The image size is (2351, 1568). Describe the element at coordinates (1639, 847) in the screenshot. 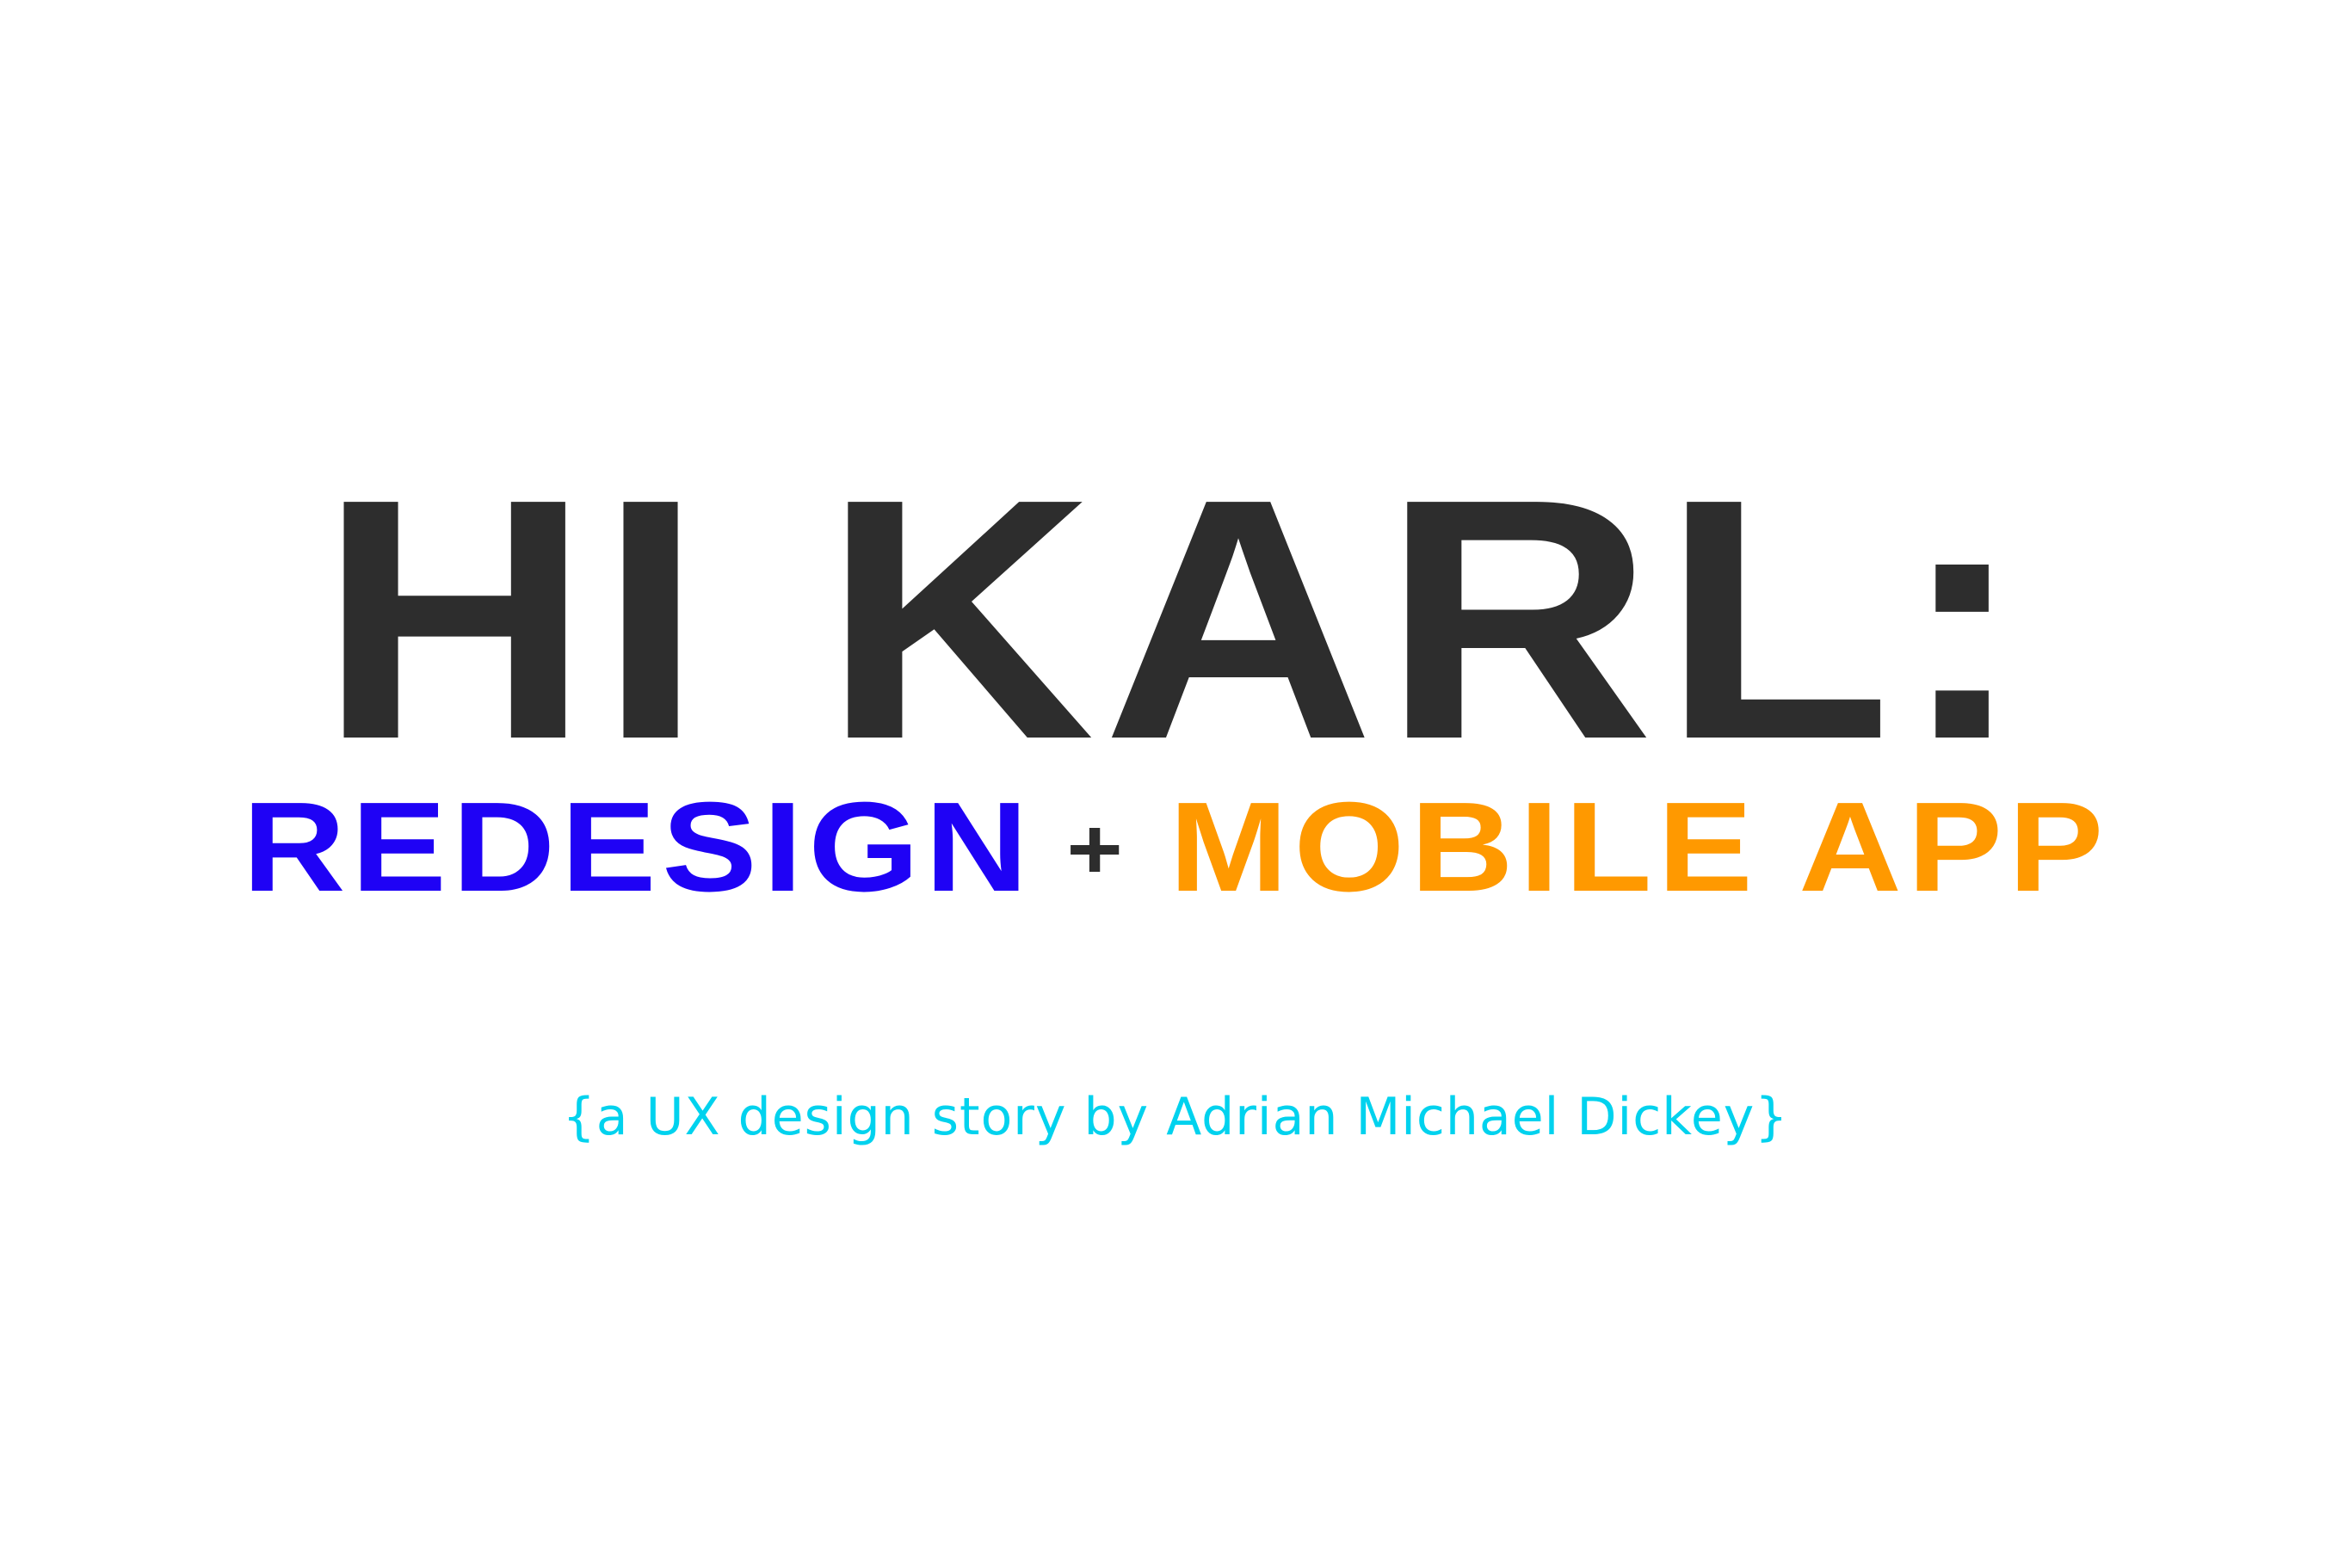

I see `subtitle-mobile-app: MOBILE APP` at that location.